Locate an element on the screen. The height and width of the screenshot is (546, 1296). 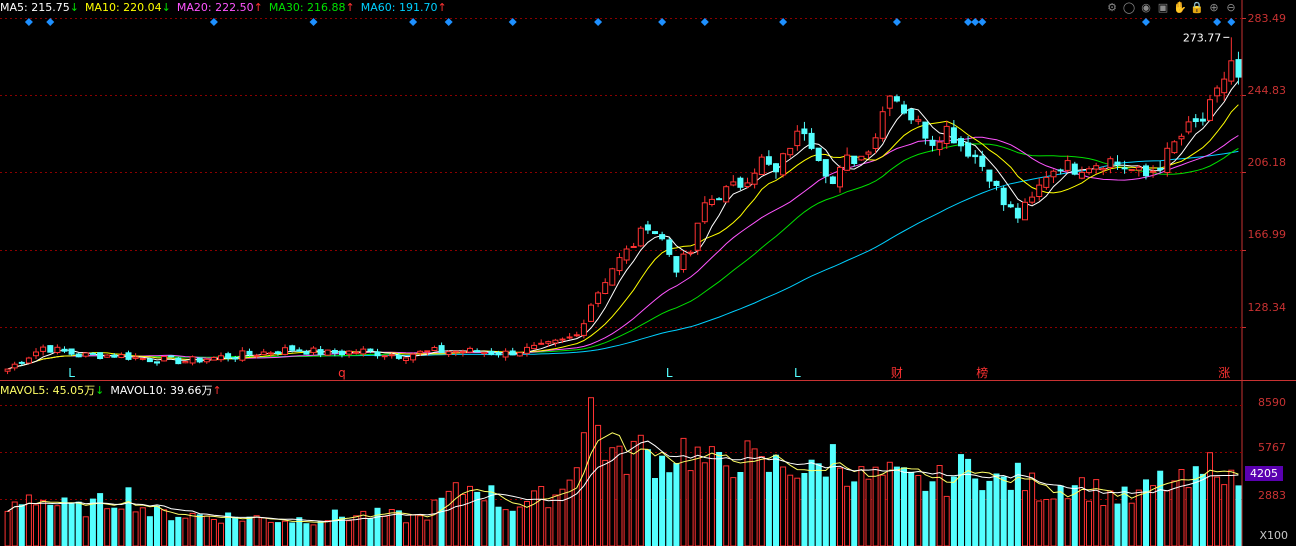
event-labels: Lq L L 财 榜 涨 is located at coordinates (649, 372).